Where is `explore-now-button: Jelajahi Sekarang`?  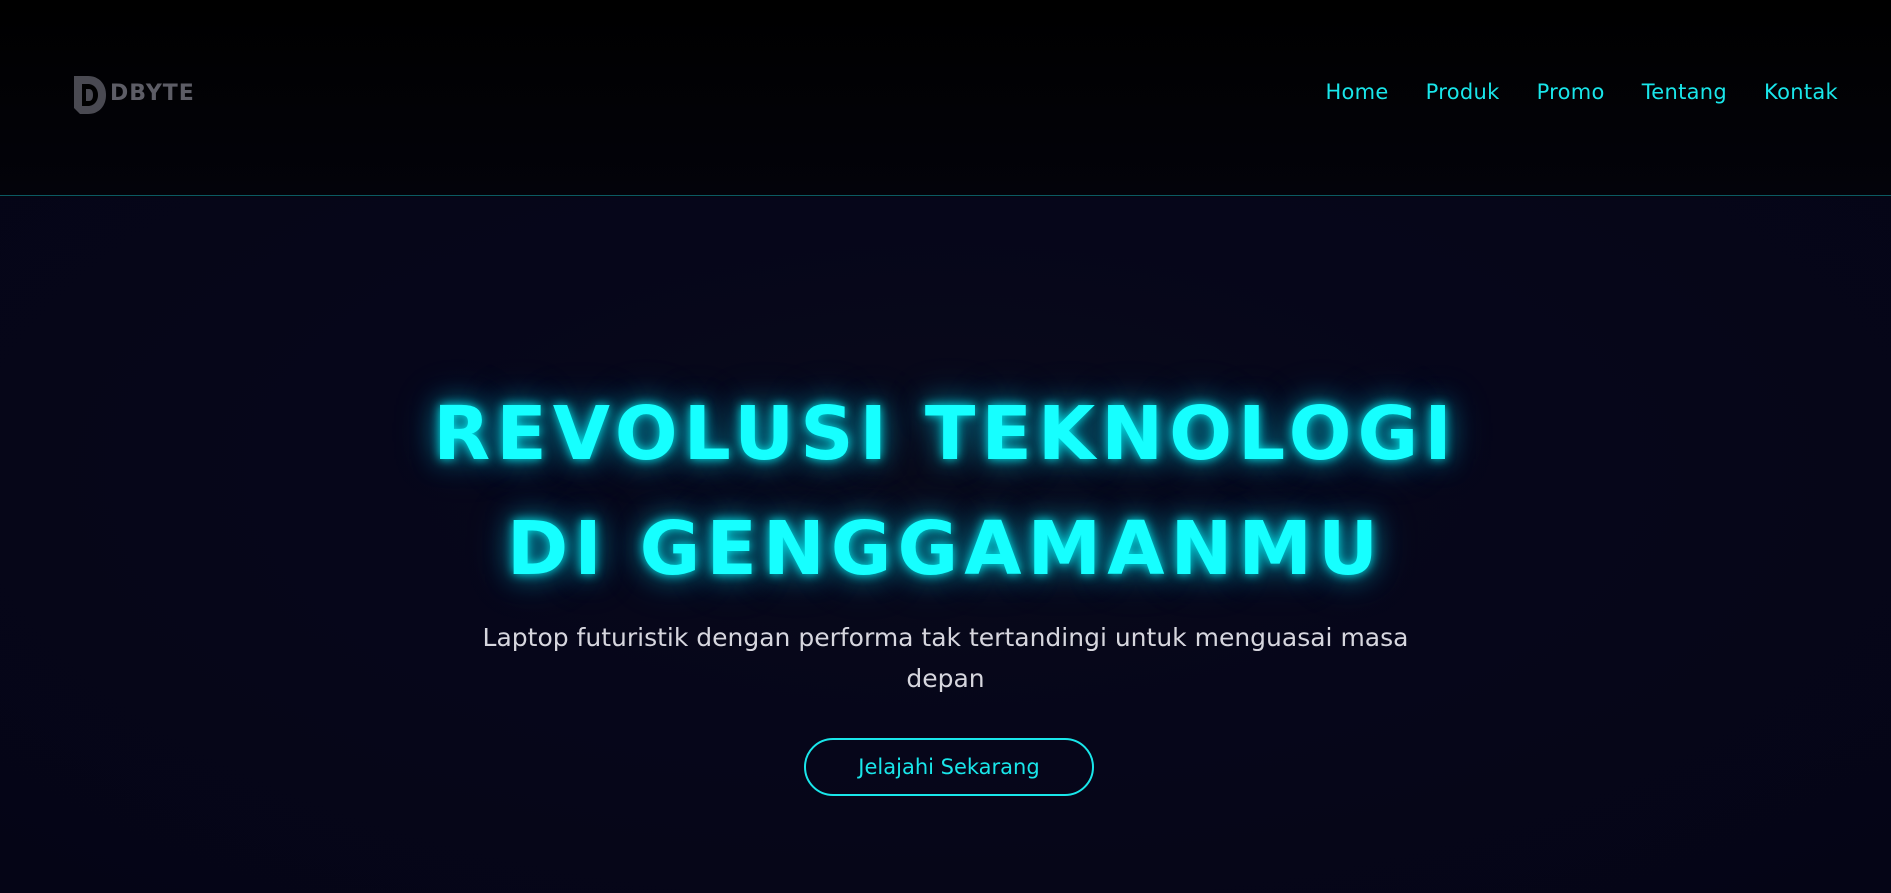
explore-now-button: Jelajahi Sekarang is located at coordinates (949, 767).